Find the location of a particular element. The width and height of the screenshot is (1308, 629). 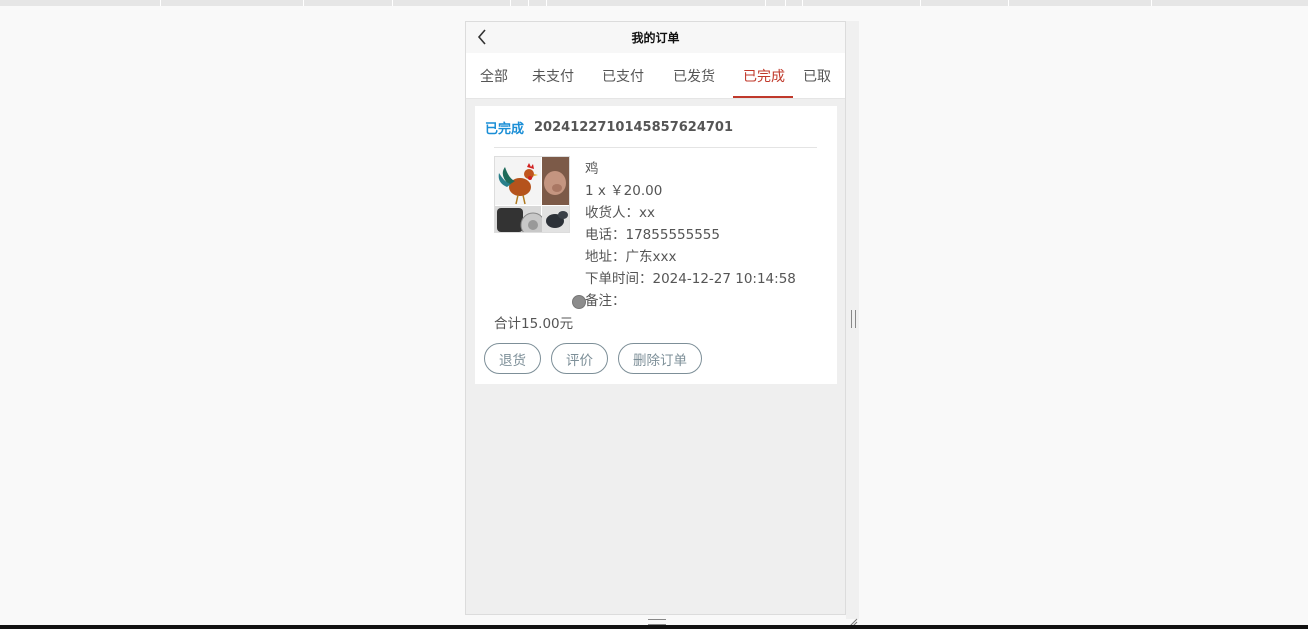

product-name: 鸡 is located at coordinates (592, 169).